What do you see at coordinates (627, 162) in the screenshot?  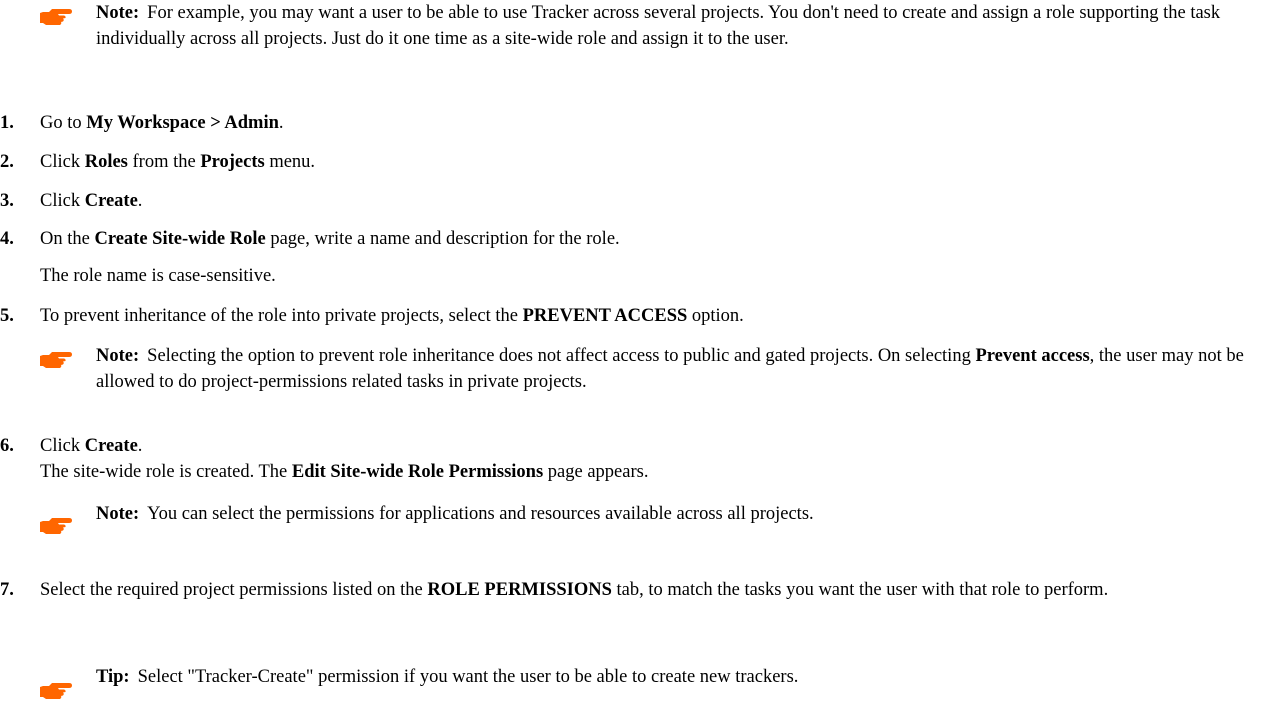 I see `step-2: 2. Click Roles from the Projects menu.` at bounding box center [627, 162].